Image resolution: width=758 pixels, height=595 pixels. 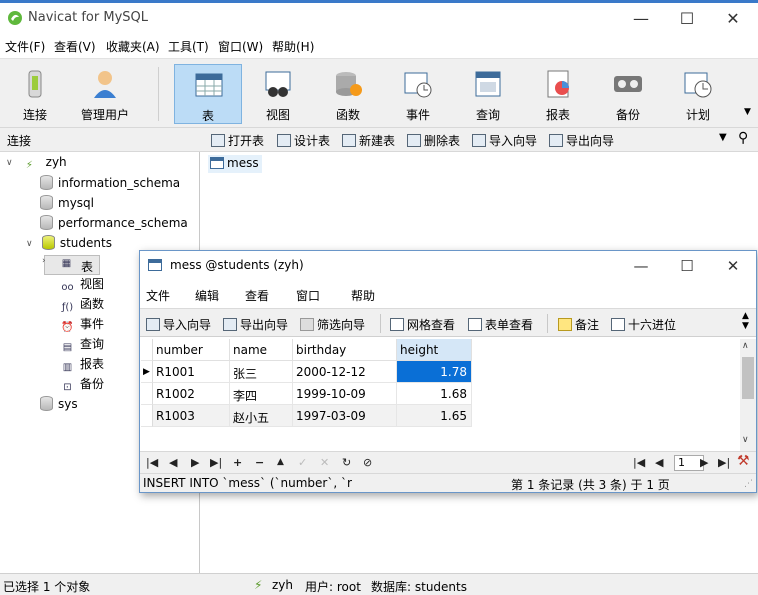 What do you see at coordinates (188, 46) in the screenshot?
I see `menu-tools: 工具(T)` at bounding box center [188, 46].